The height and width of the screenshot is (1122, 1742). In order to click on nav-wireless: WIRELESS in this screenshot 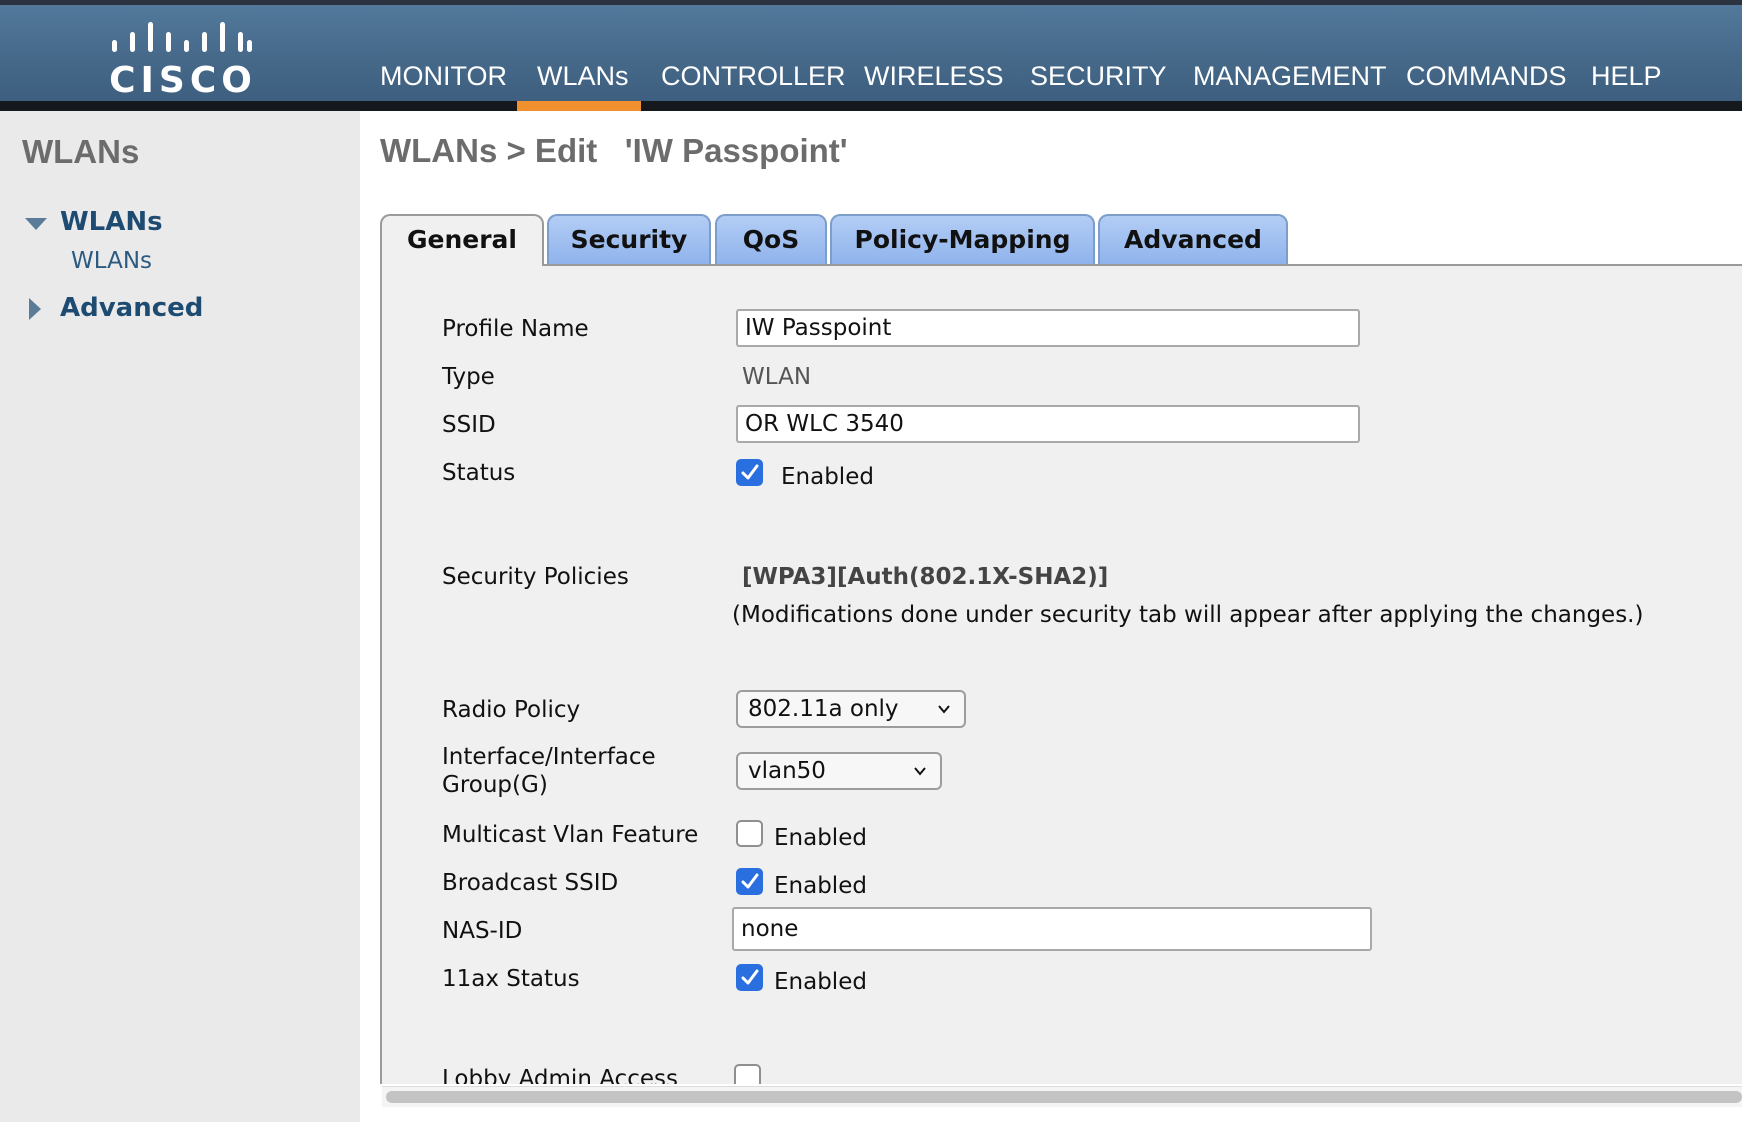, I will do `click(934, 76)`.